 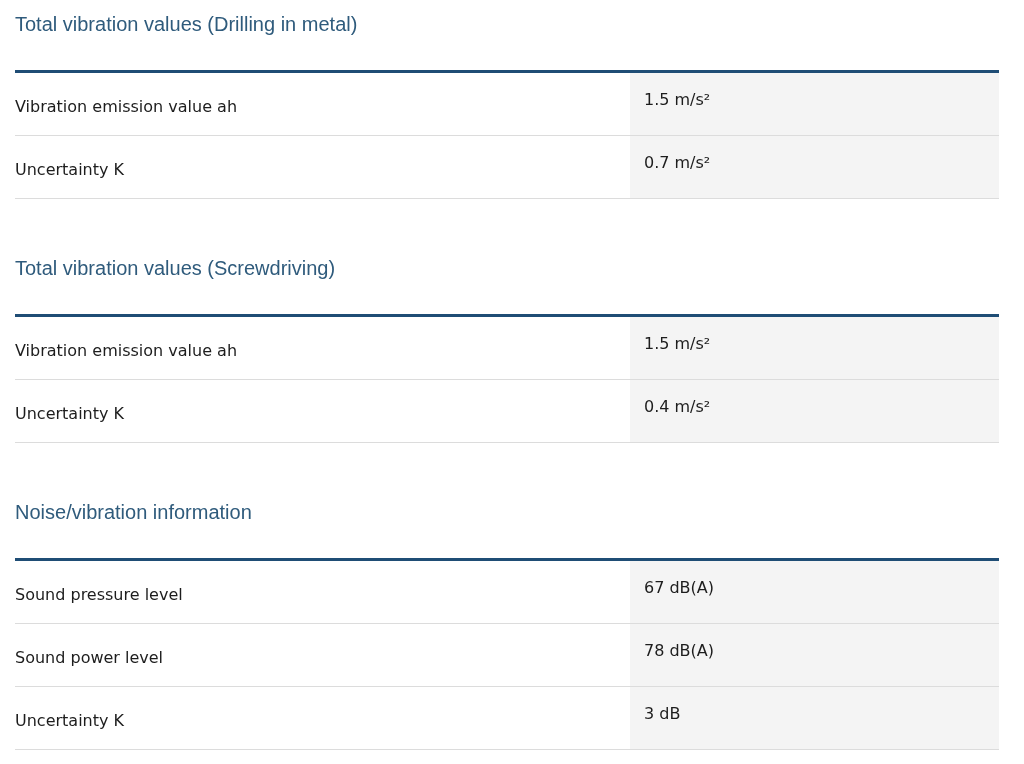 I want to click on spec-value: 67 dB(A), so click(x=814, y=592).